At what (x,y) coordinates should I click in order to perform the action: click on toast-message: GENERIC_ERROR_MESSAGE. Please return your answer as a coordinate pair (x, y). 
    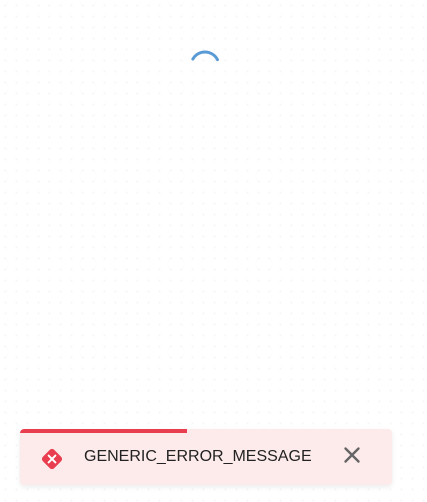
    Looking at the image, I should click on (198, 456).